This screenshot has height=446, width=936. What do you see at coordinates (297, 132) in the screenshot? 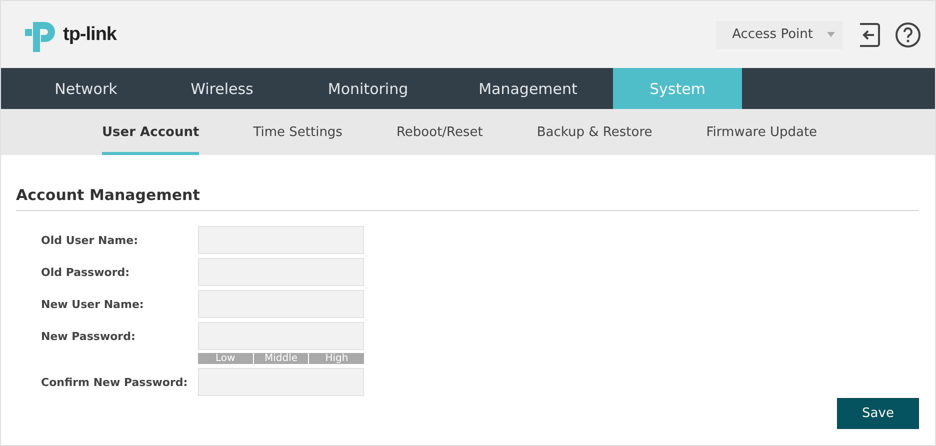
I see `sub-tab: Time Settings` at bounding box center [297, 132].